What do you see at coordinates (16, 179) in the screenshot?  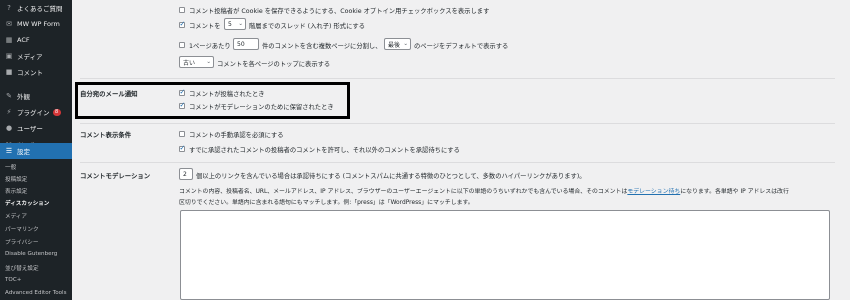 I see `submenu-writing: 投稿設定` at bounding box center [16, 179].